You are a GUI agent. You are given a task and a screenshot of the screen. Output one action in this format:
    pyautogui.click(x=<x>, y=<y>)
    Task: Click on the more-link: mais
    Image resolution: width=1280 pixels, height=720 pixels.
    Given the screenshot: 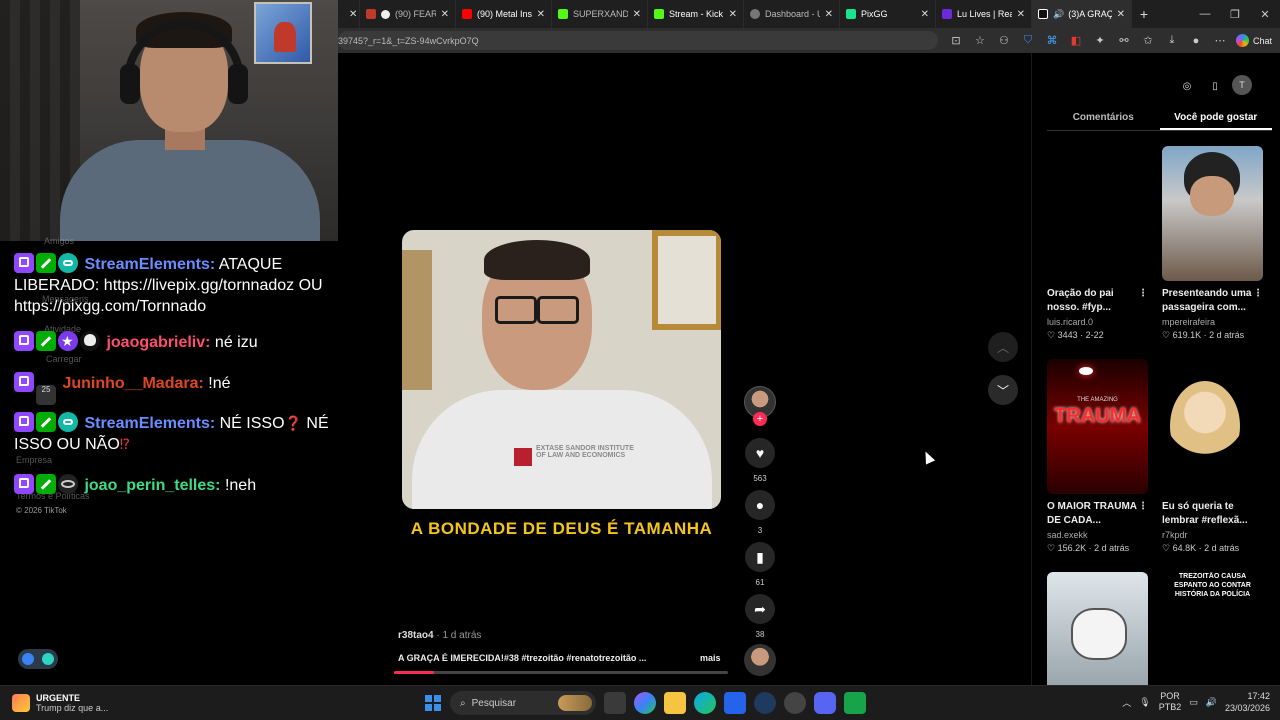 What is the action you would take?
    pyautogui.click(x=710, y=658)
    